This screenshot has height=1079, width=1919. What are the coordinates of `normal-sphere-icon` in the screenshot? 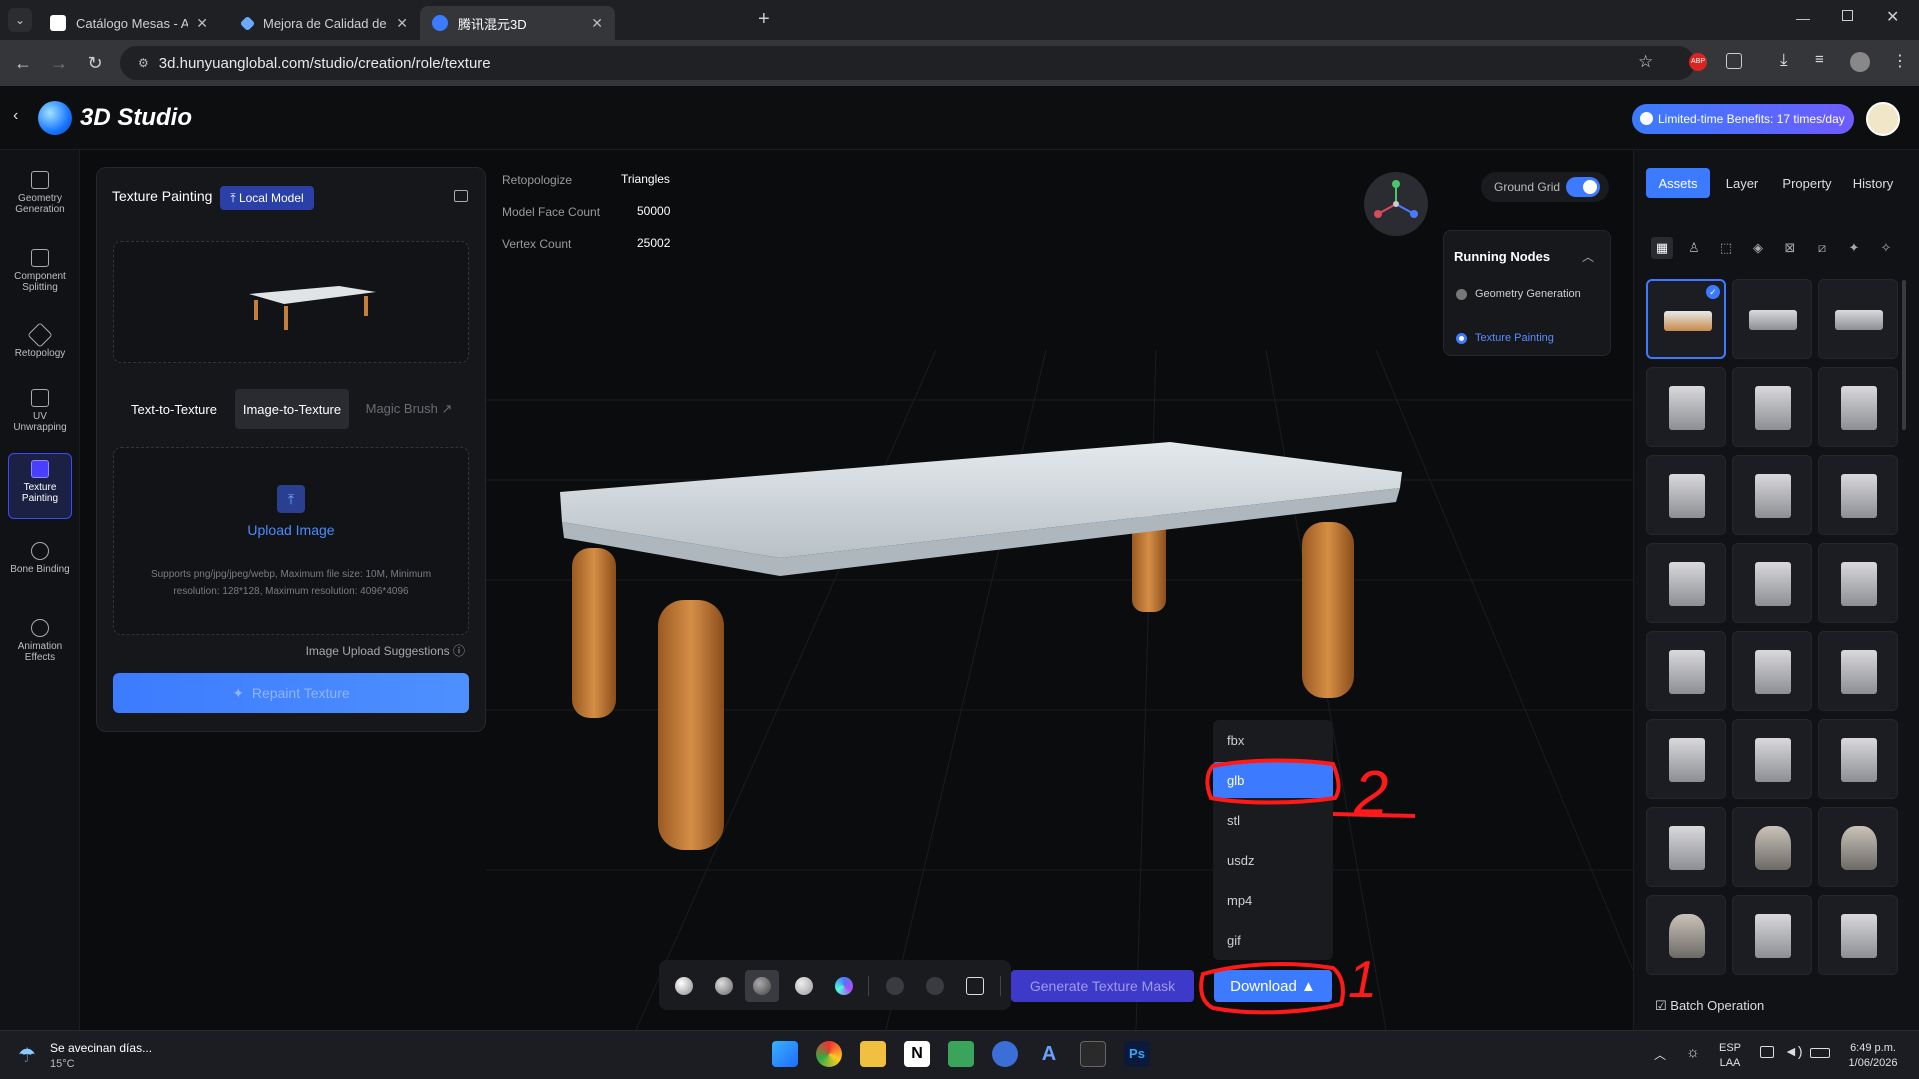 It's located at (844, 986).